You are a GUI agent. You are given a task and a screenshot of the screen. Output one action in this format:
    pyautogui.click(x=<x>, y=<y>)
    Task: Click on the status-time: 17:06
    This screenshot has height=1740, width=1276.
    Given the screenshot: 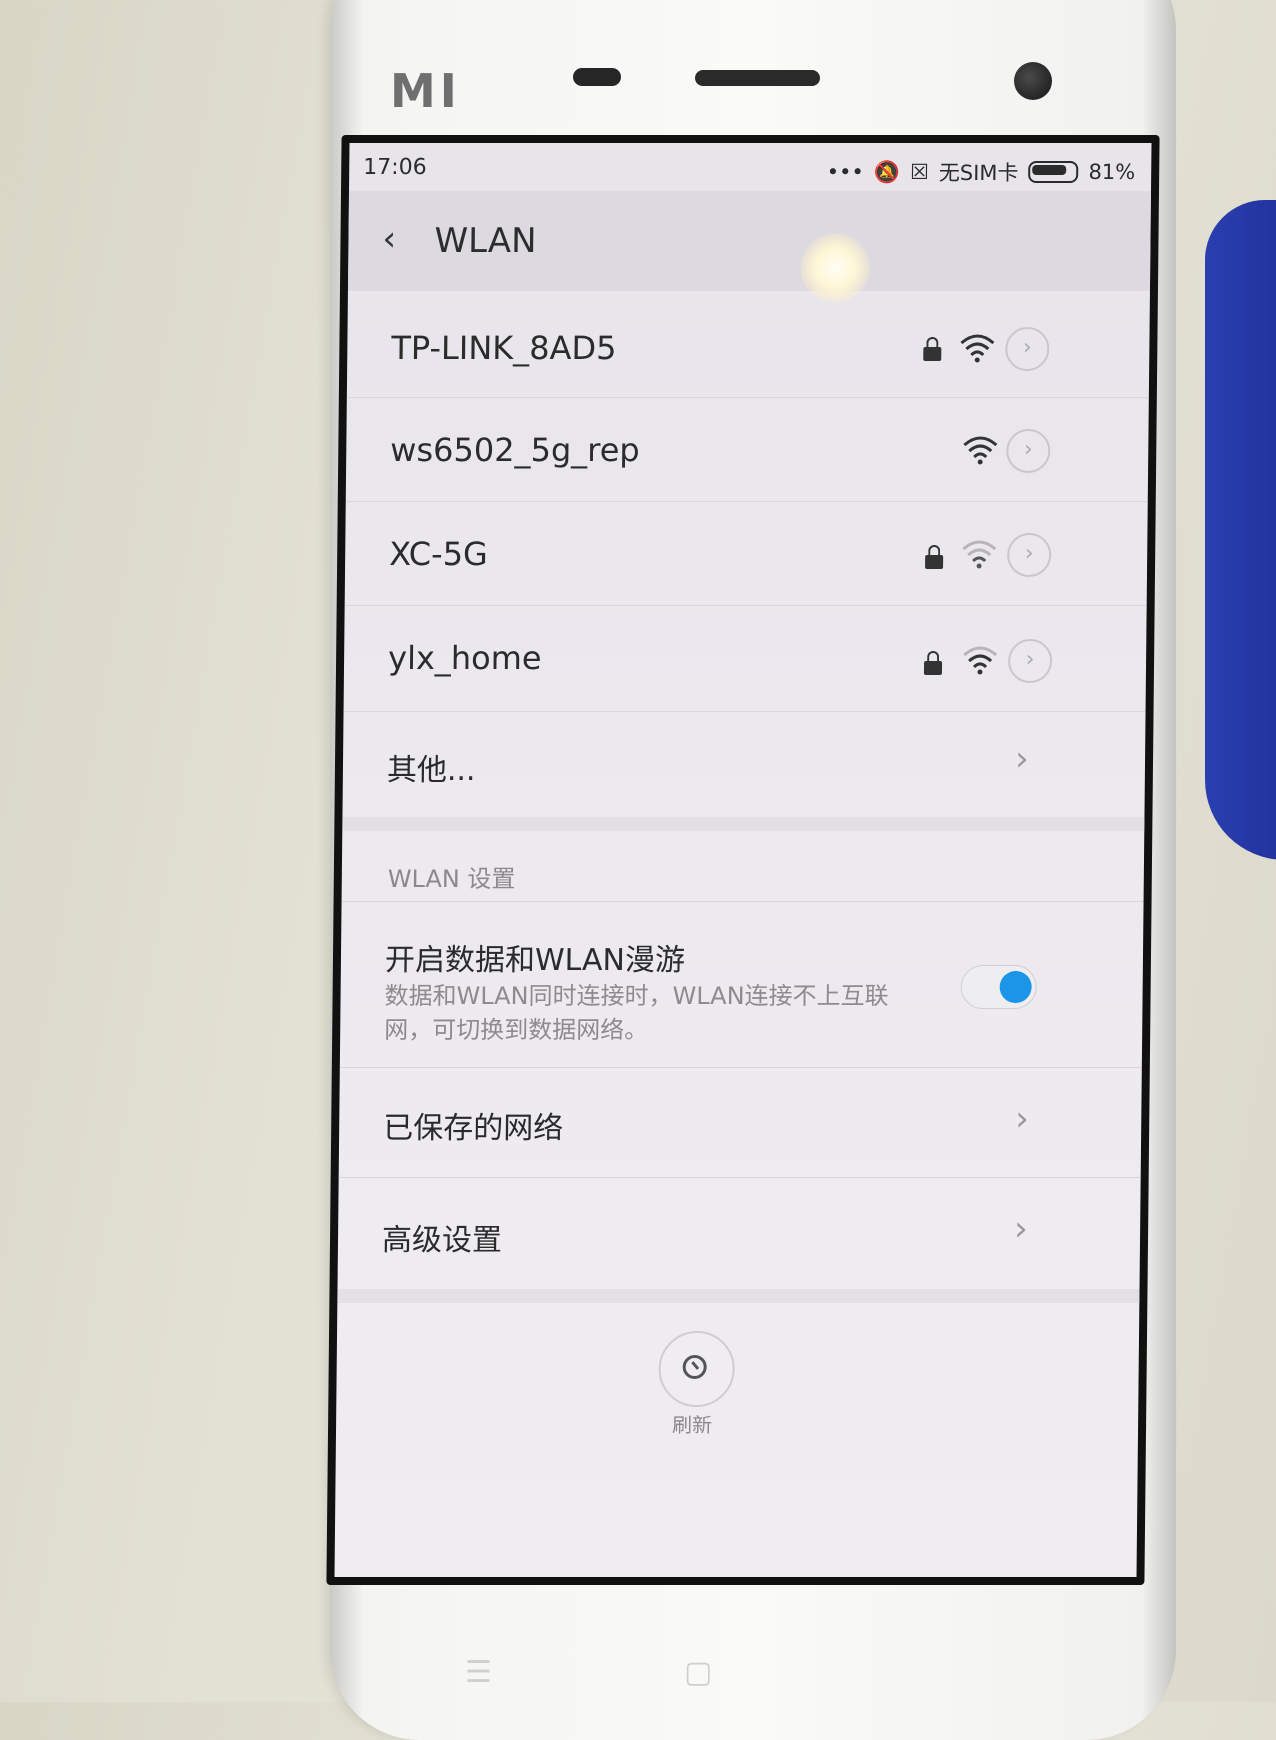 What is the action you would take?
    pyautogui.click(x=395, y=167)
    